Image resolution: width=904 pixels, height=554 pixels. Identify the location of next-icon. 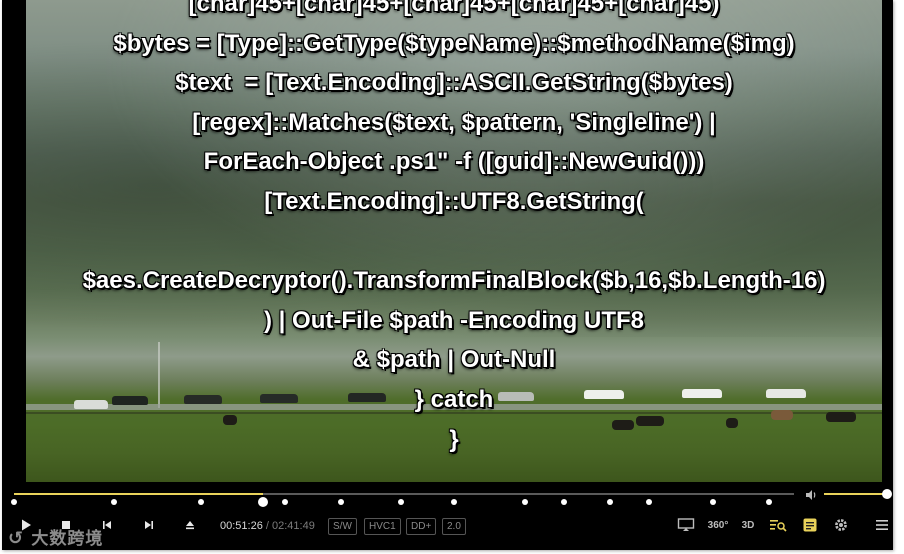
(149, 525).